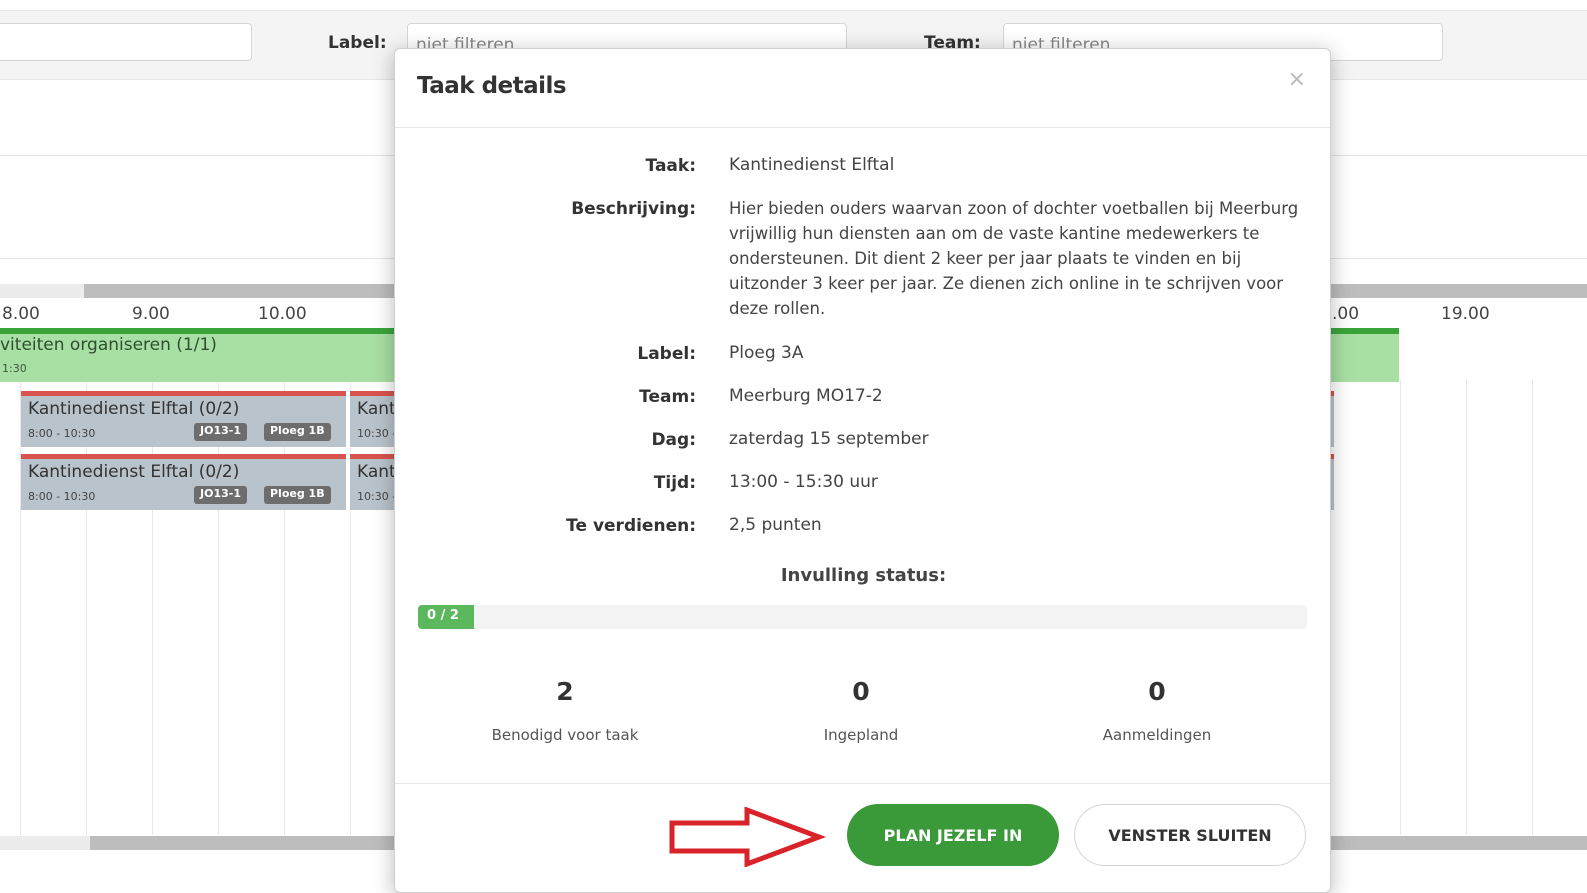 This screenshot has width=1587, height=893. What do you see at coordinates (674, 483) in the screenshot?
I see `time-label: Tijd:` at bounding box center [674, 483].